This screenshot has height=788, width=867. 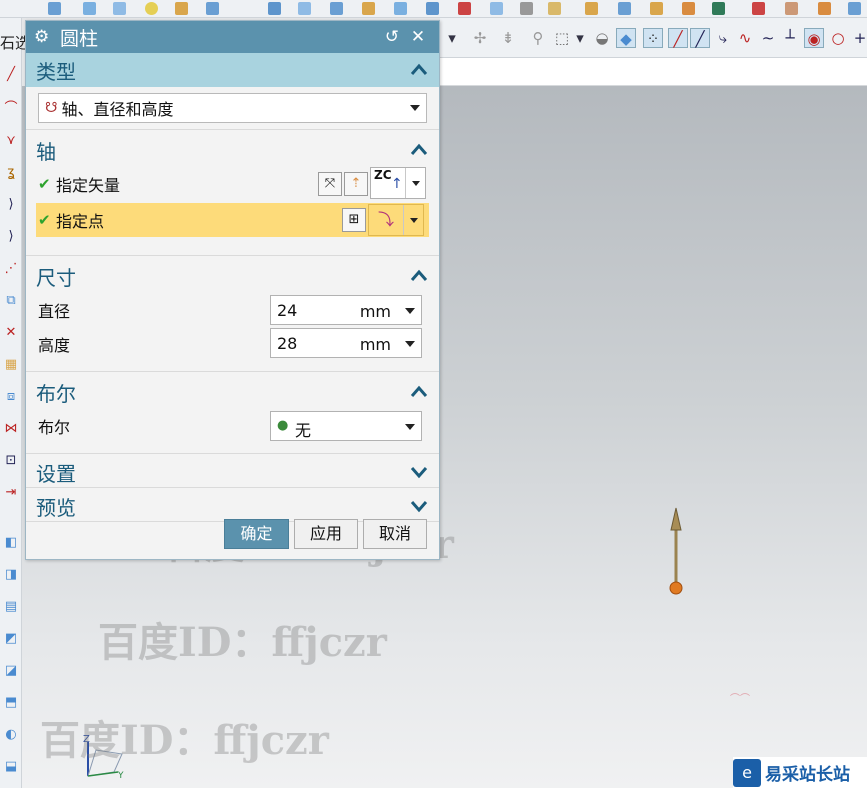 I want to click on section-boolean-header: 布尔, so click(x=232, y=392).